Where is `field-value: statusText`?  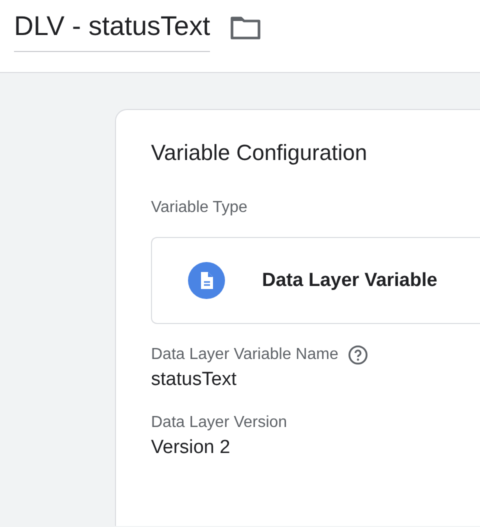
field-value: statusText is located at coordinates (194, 380).